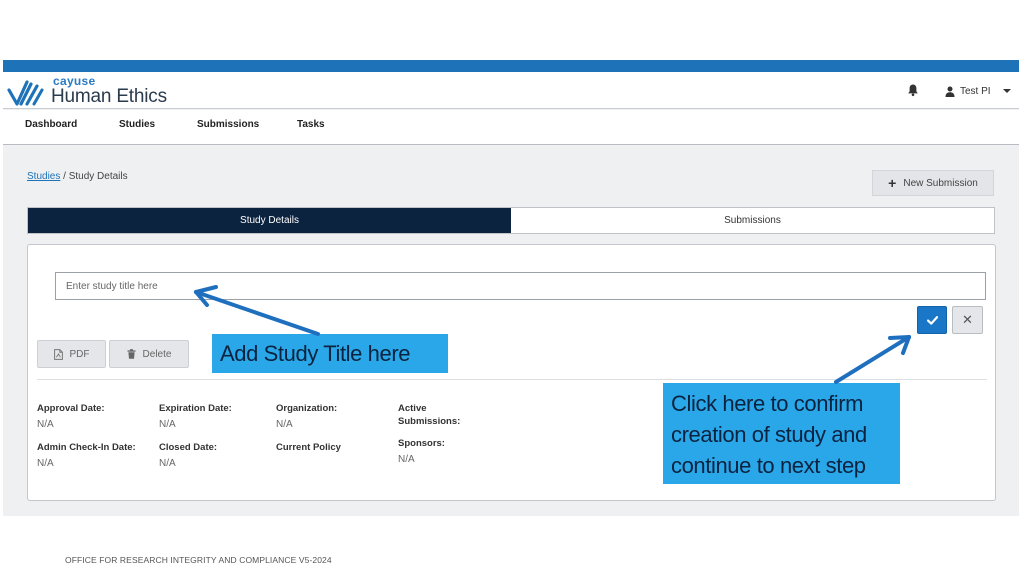 This screenshot has height=576, width=1024. Describe the element at coordinates (228, 124) in the screenshot. I see `nav-submissions: Submissions` at that location.